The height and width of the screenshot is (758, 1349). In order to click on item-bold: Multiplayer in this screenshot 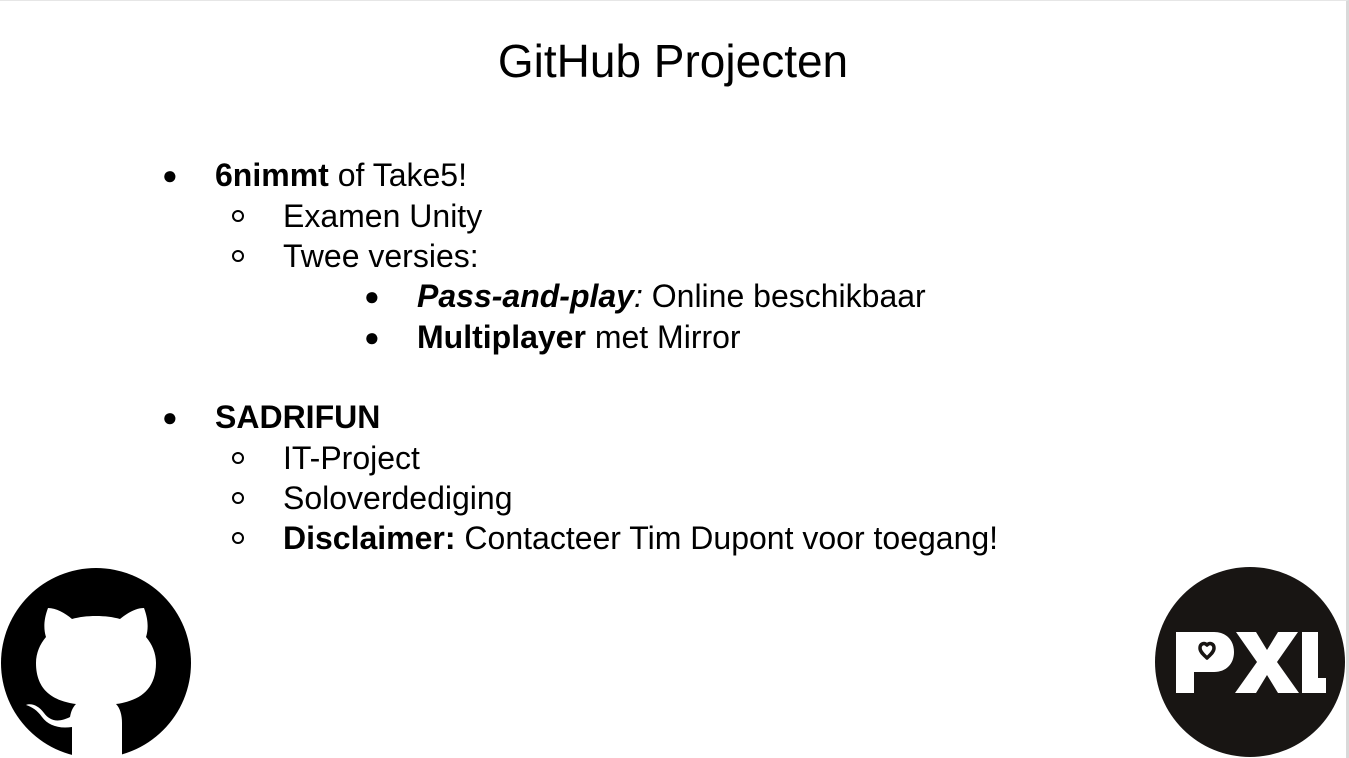, I will do `click(501, 337)`.